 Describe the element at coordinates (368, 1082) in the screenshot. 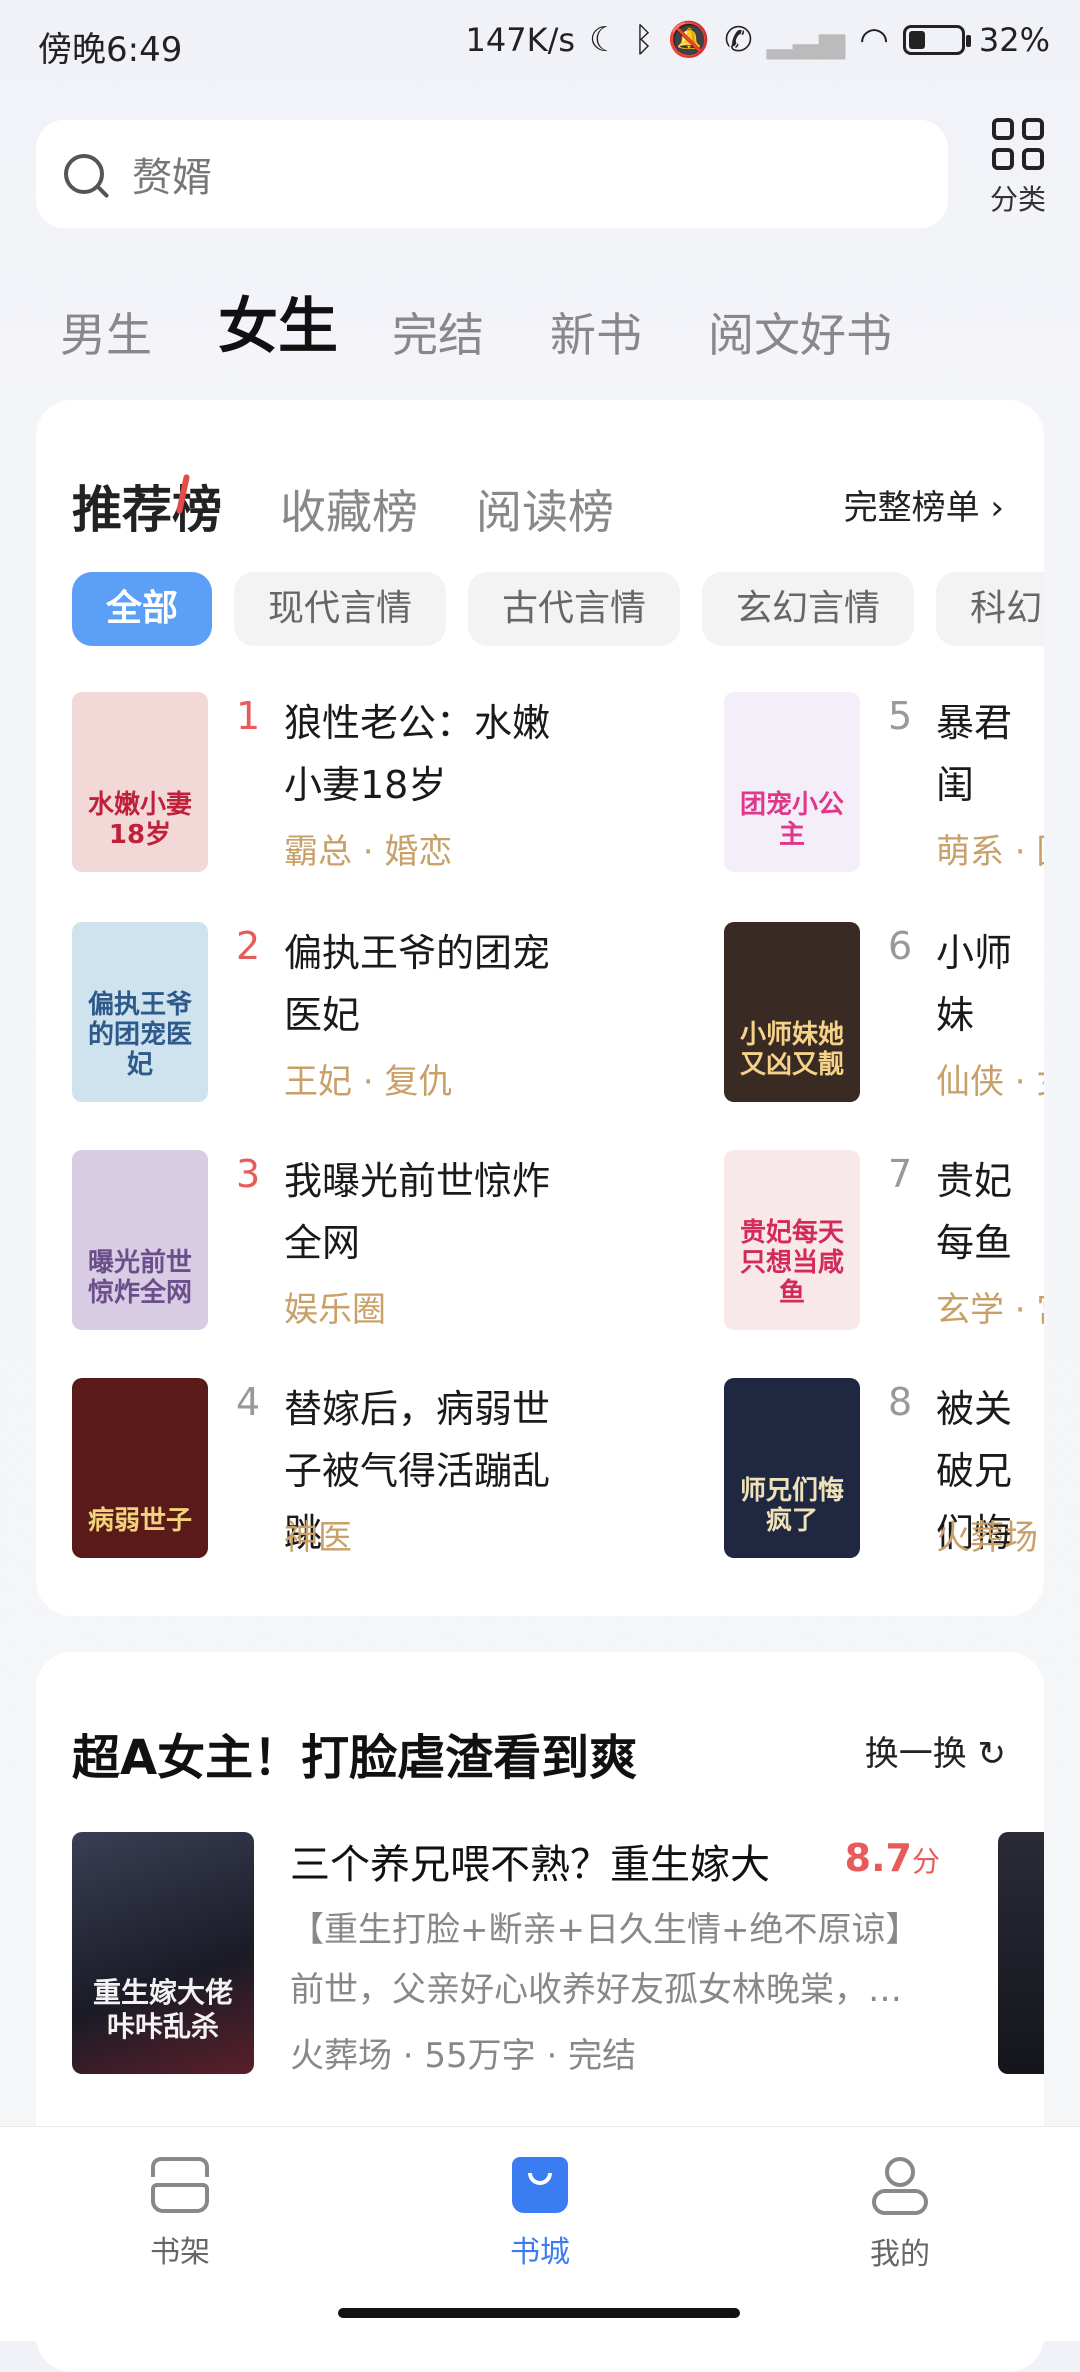

I see `book-tags: 王妃 · 复仇` at that location.